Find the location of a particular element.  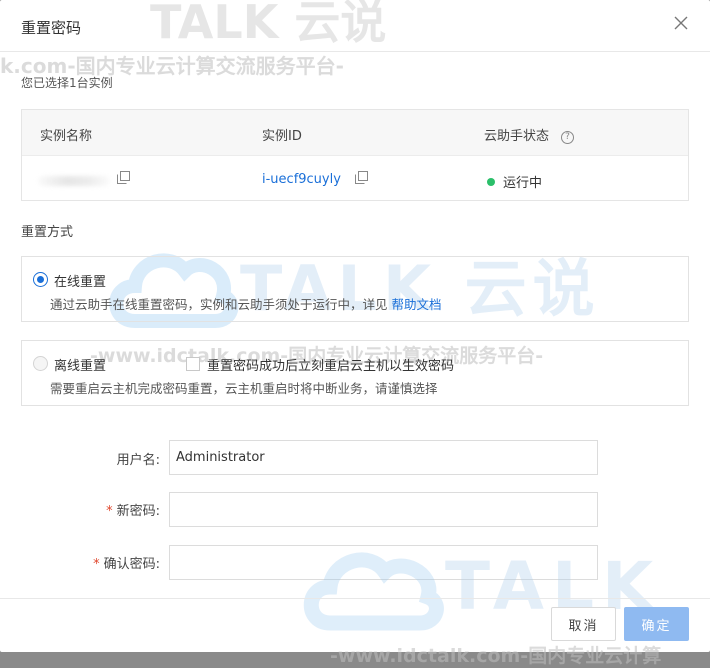

status-text: 运行中 is located at coordinates (523, 183).